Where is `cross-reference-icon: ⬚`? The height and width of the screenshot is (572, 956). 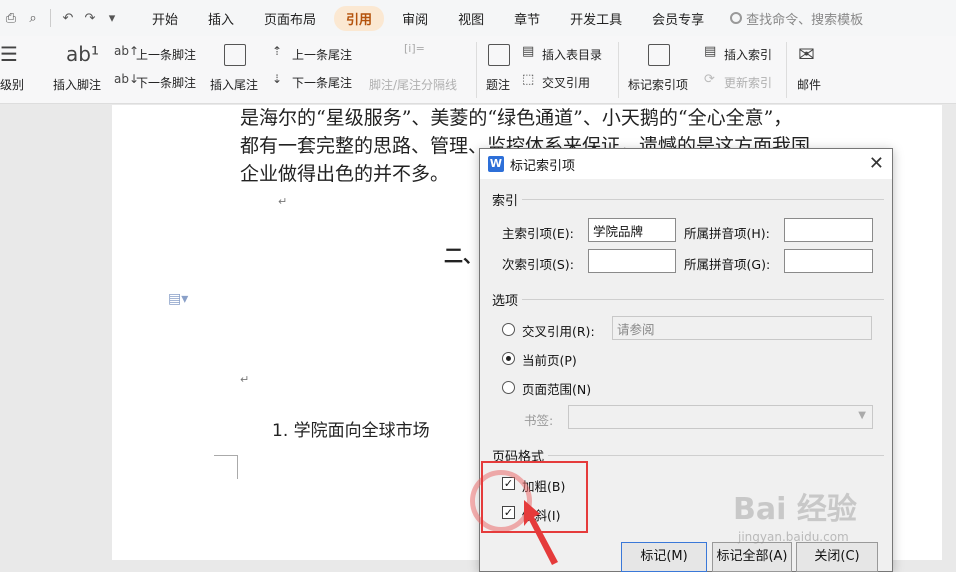 cross-reference-icon: ⬚ is located at coordinates (528, 79).